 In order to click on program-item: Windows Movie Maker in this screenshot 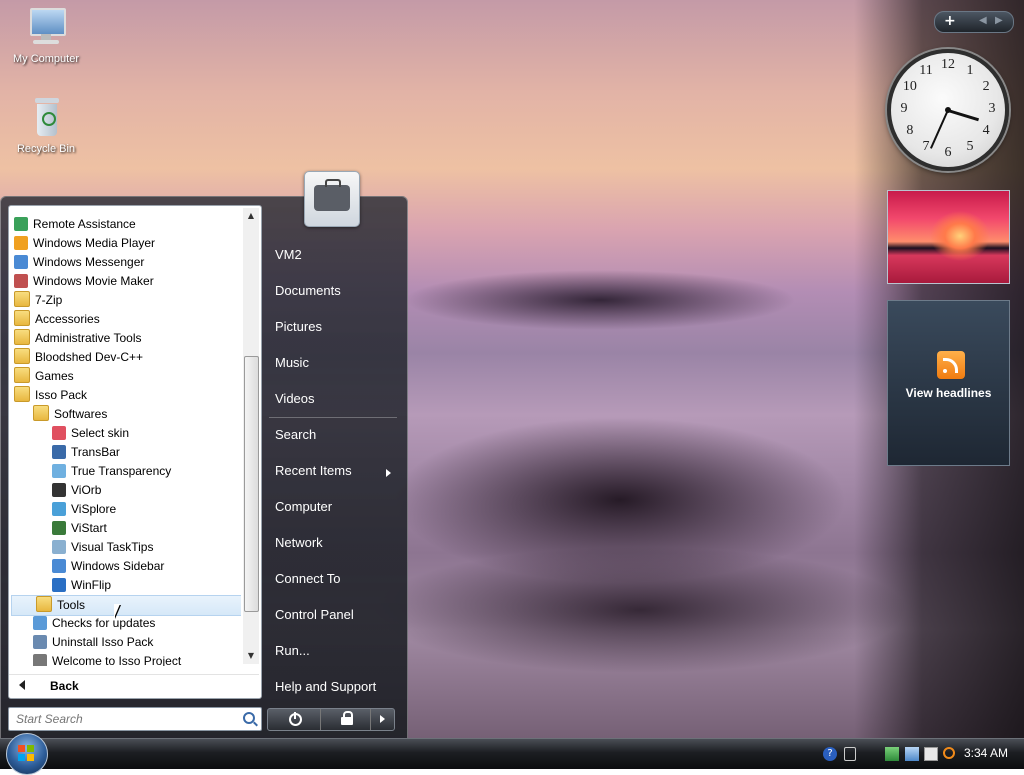, I will do `click(81, 281)`.